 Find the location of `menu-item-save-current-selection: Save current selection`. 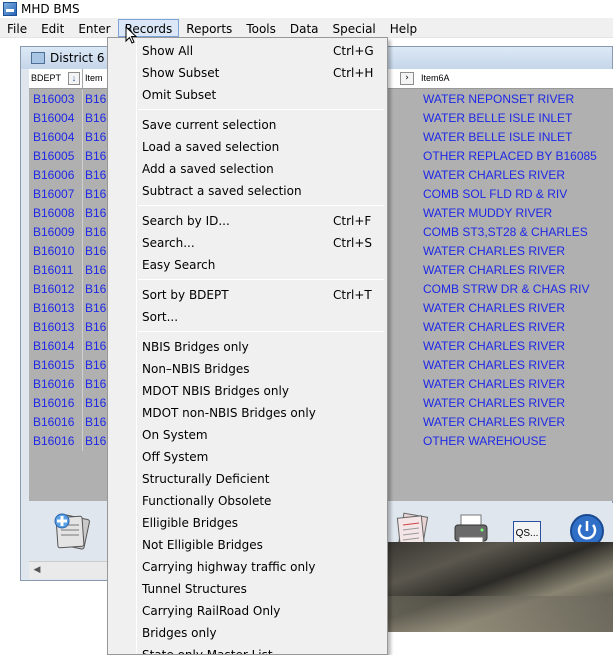

menu-item-save-current-selection: Save current selection is located at coordinates (247, 125).